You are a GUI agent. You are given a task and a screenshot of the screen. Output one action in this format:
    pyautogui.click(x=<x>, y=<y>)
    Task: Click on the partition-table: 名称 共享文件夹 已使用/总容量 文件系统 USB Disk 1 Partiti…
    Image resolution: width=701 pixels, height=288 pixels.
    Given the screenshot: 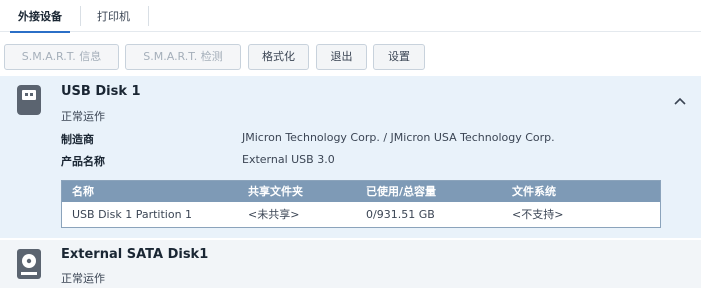 What is the action you would take?
    pyautogui.click(x=361, y=204)
    